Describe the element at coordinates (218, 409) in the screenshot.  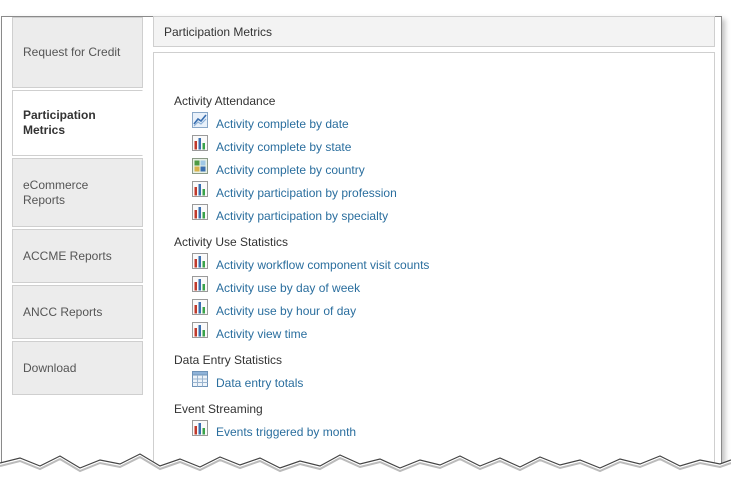
I see `section-title-event-streaming: Event Streaming` at that location.